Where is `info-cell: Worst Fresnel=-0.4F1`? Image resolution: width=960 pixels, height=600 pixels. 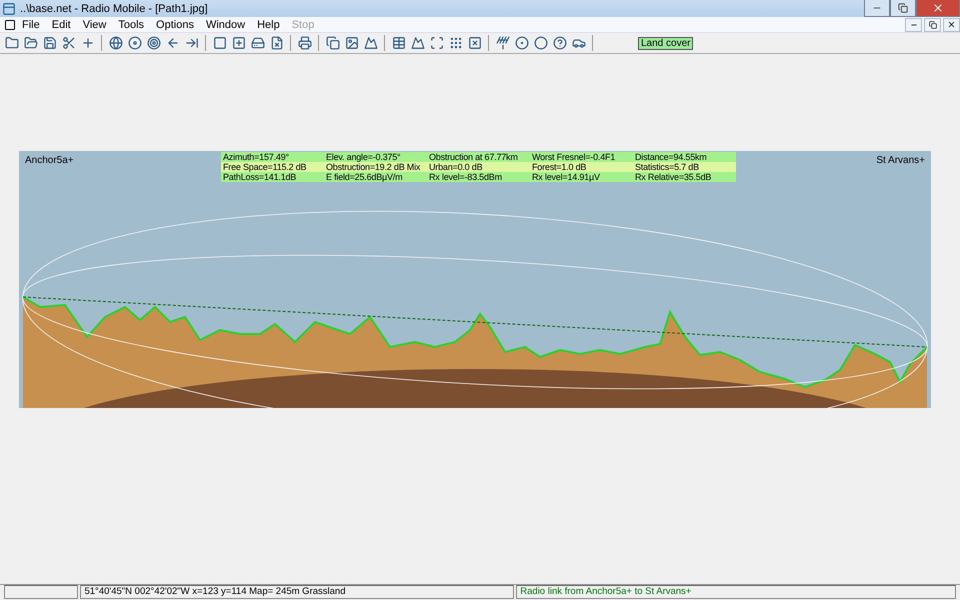 info-cell: Worst Fresnel=-0.4F1 is located at coordinates (581, 157).